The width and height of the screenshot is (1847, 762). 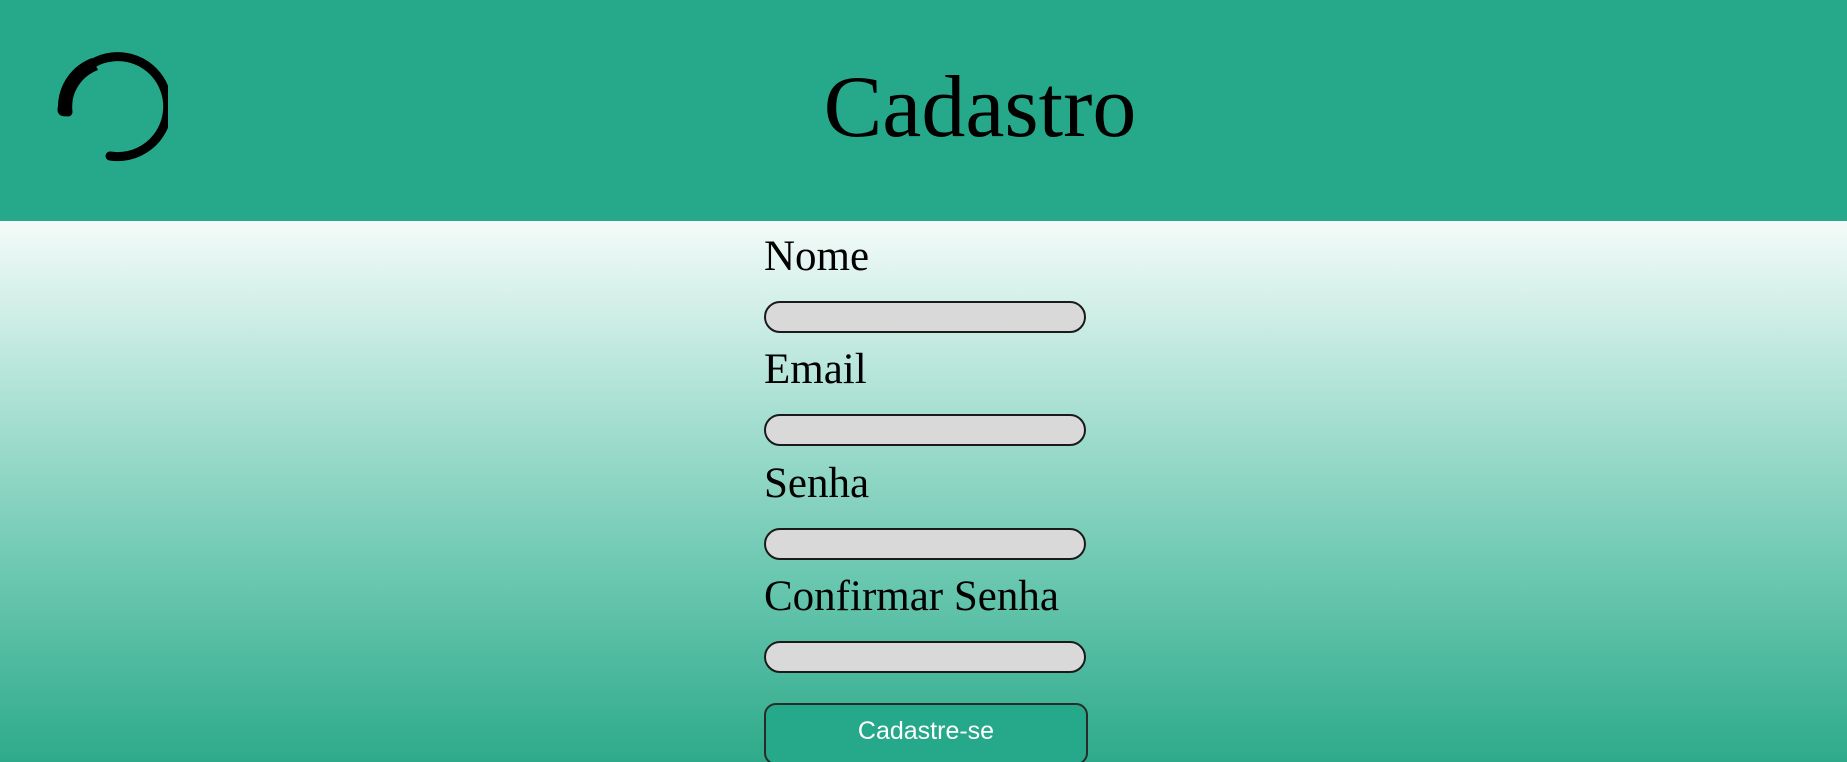 What do you see at coordinates (980, 107) in the screenshot?
I see `page-title: Cadastro` at bounding box center [980, 107].